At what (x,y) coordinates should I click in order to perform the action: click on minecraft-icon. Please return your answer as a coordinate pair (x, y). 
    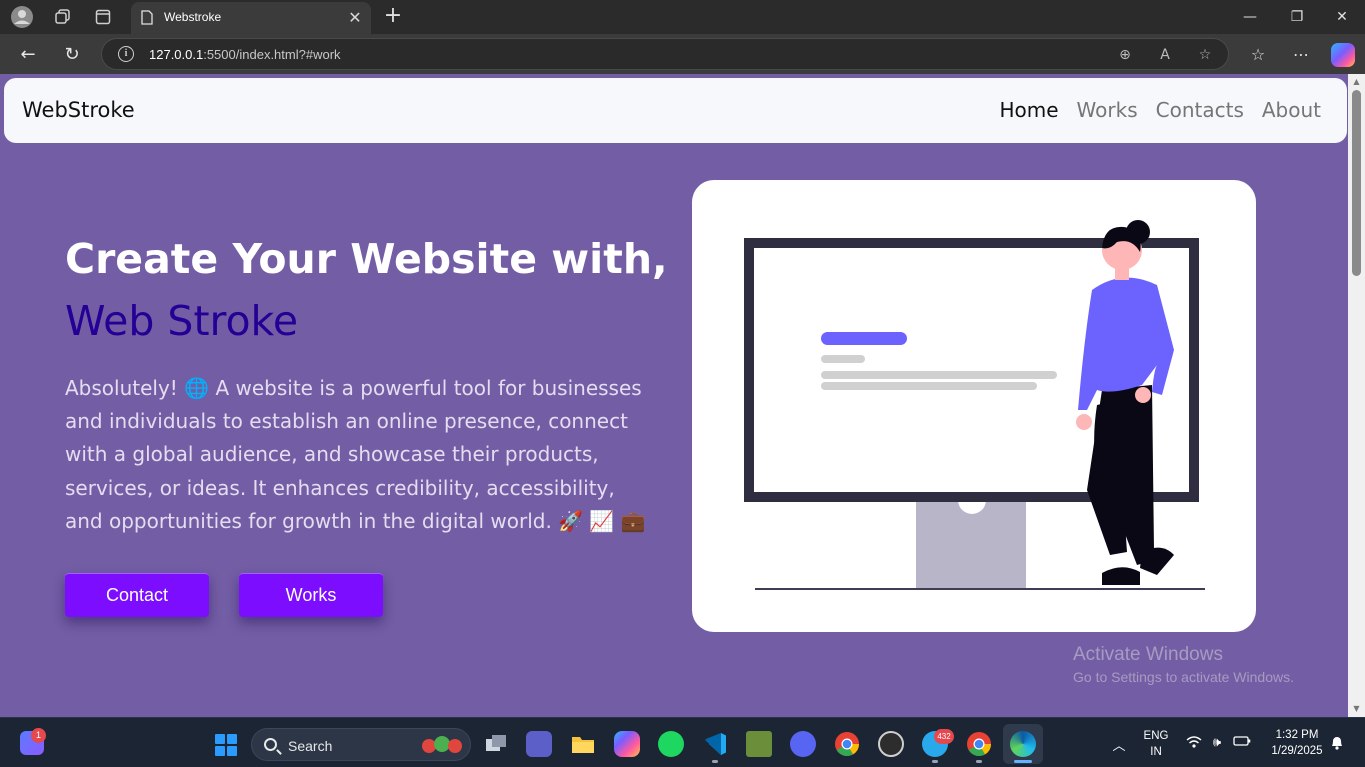
    Looking at the image, I should click on (759, 744).